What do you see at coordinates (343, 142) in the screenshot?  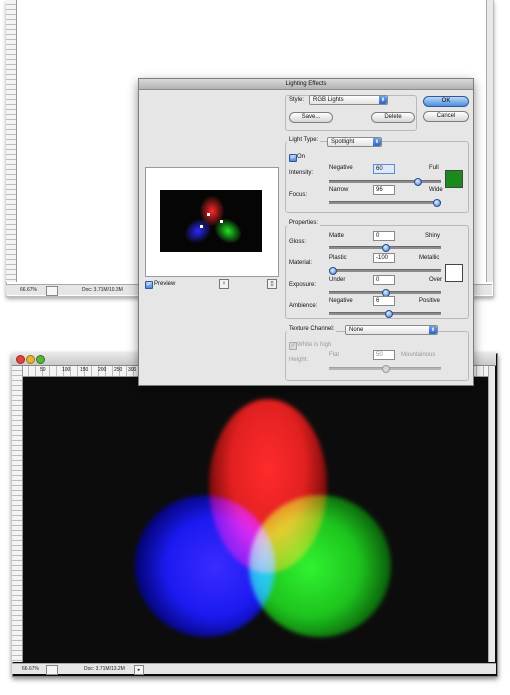 I see `light-type-select-value: Spotlight` at bounding box center [343, 142].